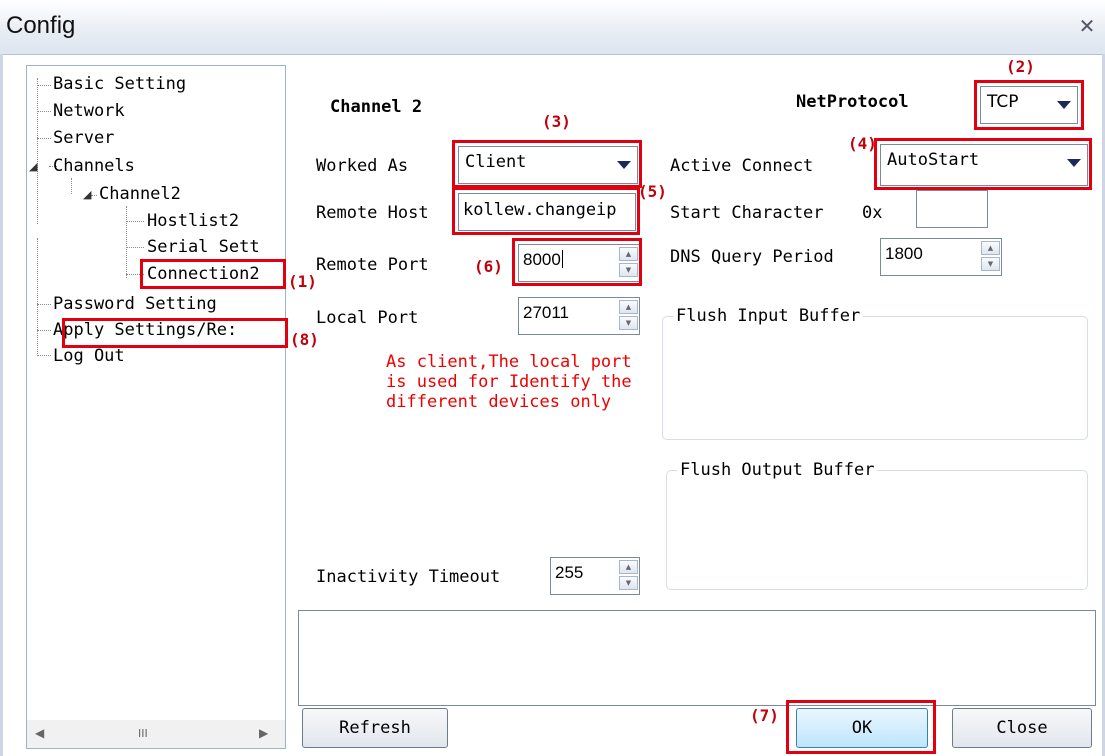 Image resolution: width=1105 pixels, height=756 pixels. What do you see at coordinates (768, 316) in the screenshot?
I see `flush-input-buffer-label: Flush Input Buffer` at bounding box center [768, 316].